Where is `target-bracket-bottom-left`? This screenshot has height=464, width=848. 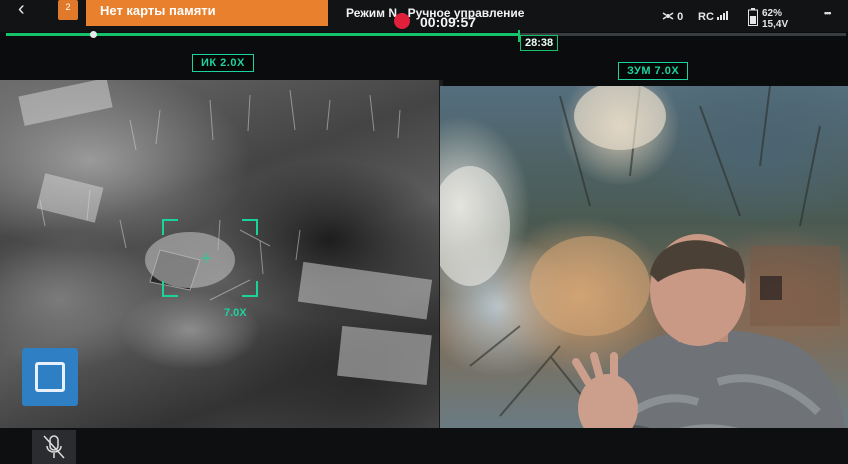 target-bracket-bottom-left is located at coordinates (170, 289).